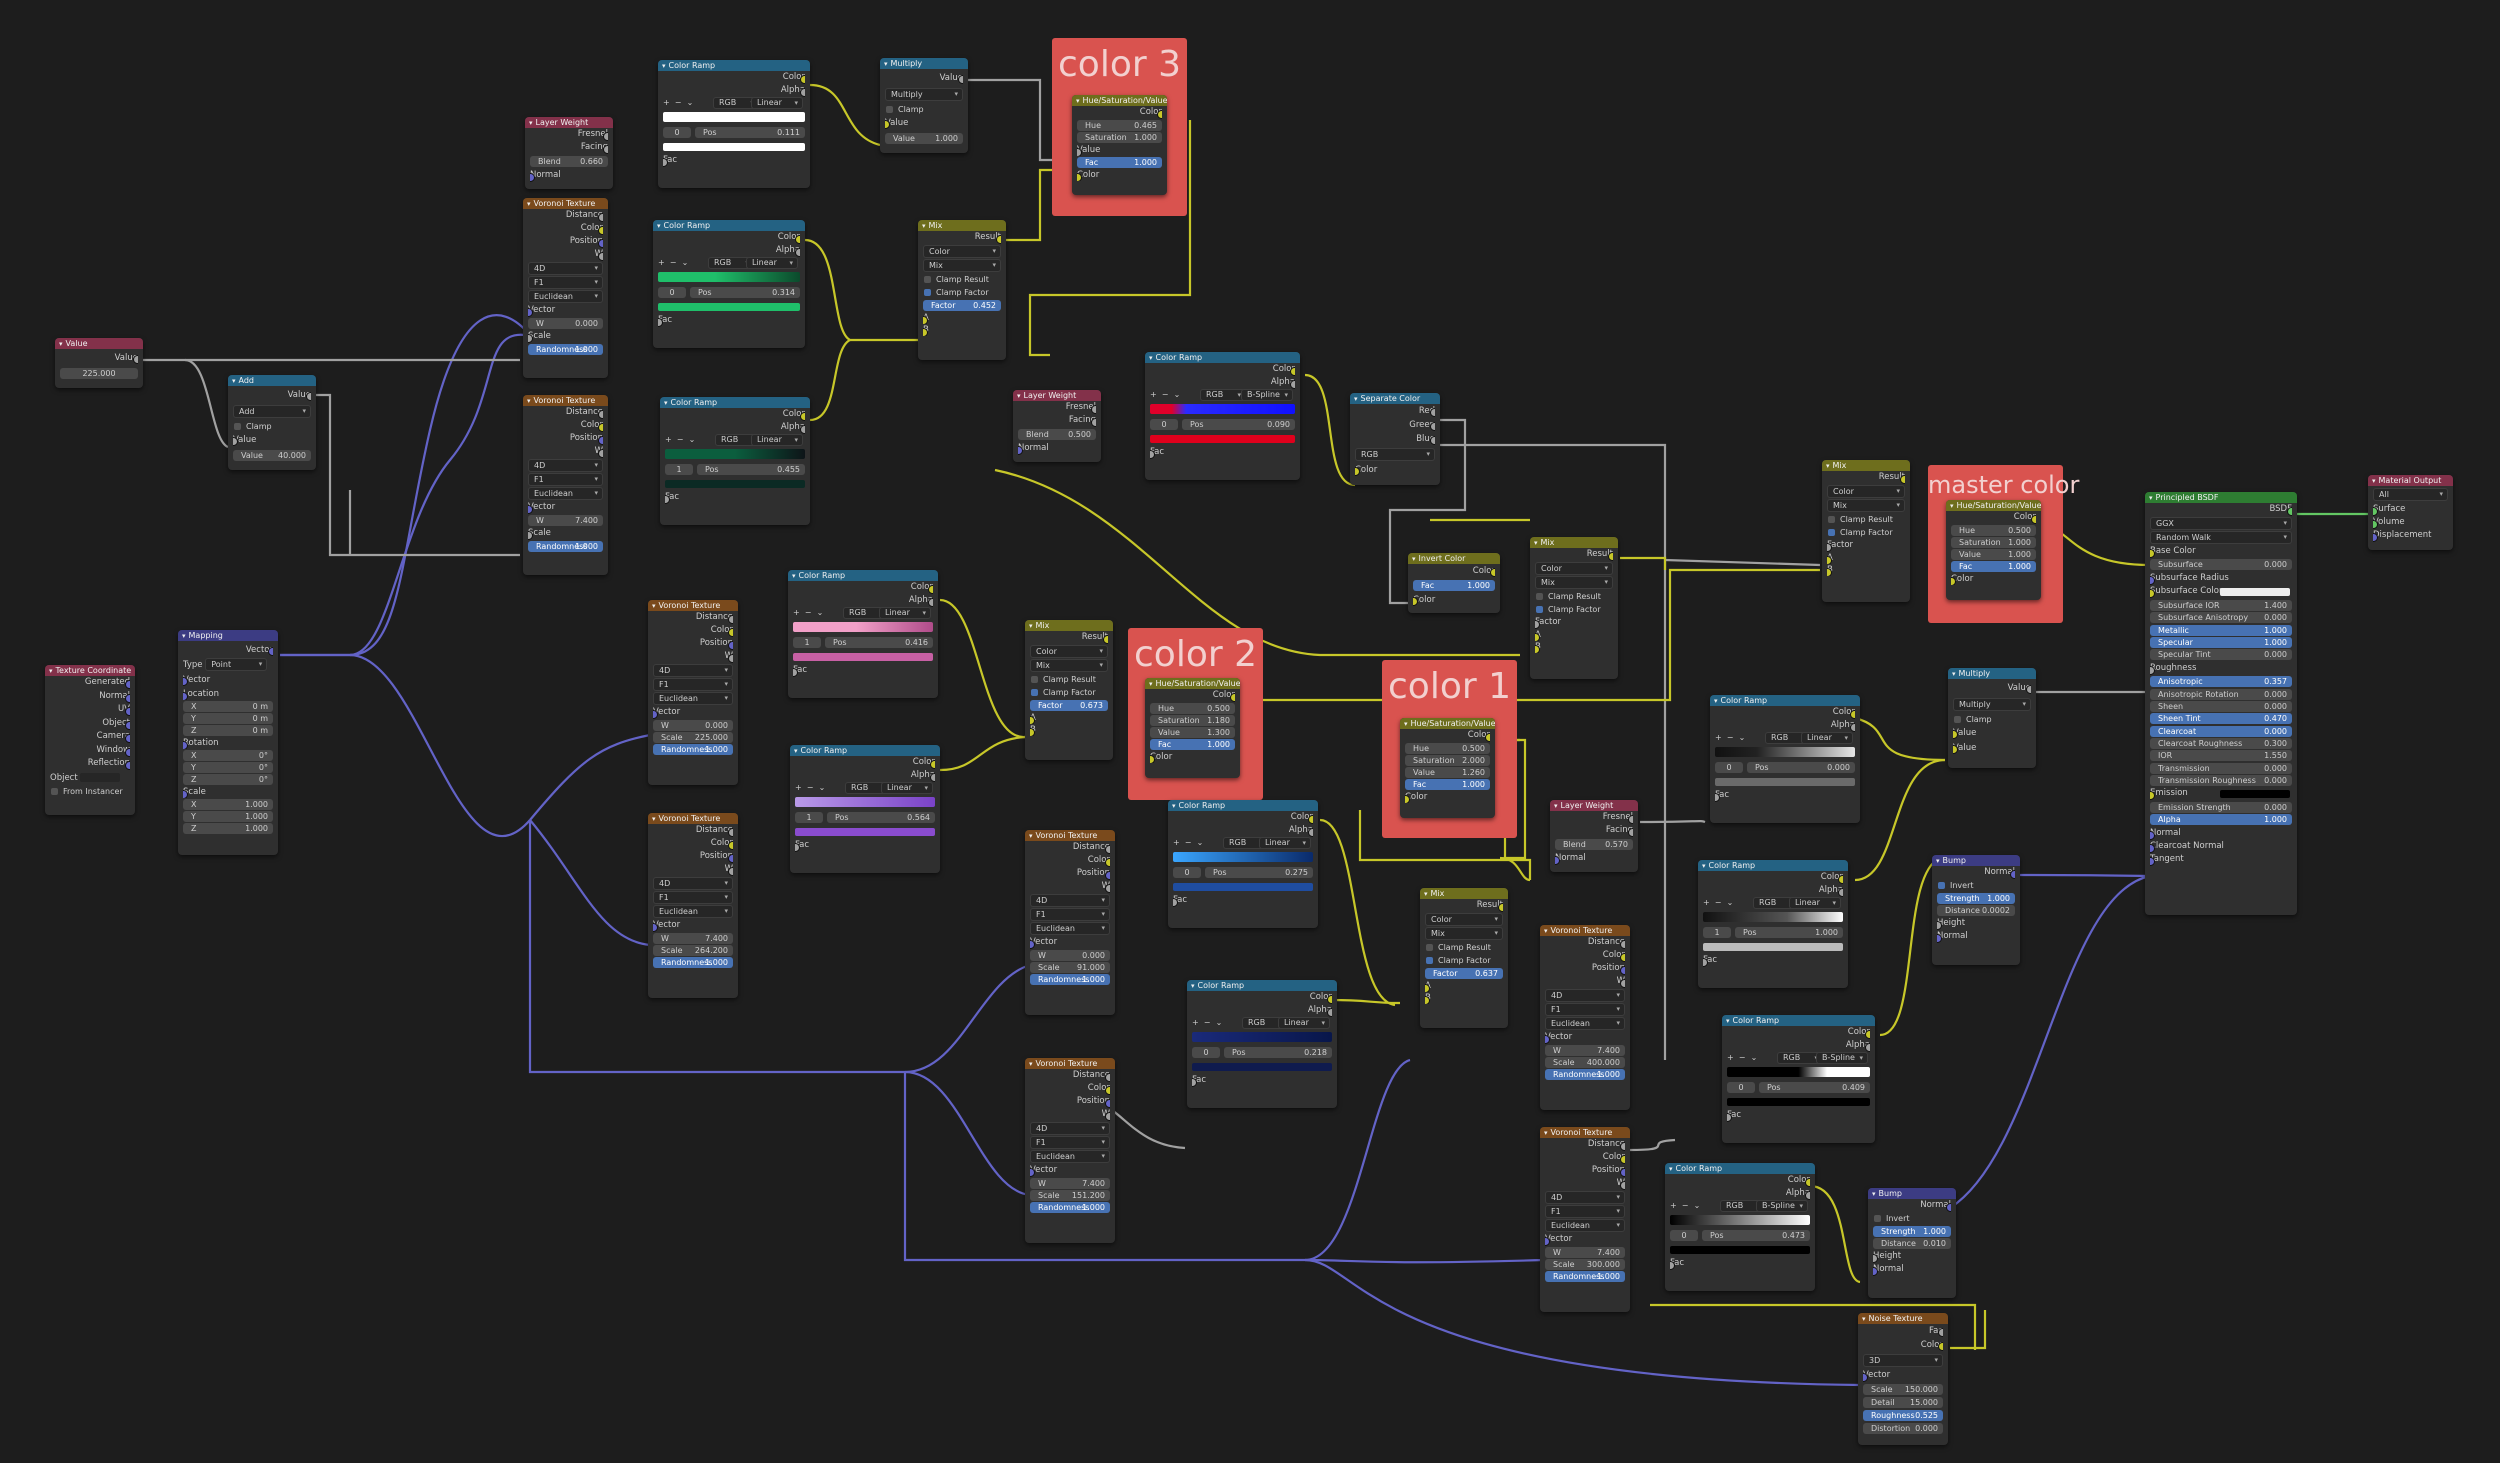 This screenshot has width=2500, height=1463. What do you see at coordinates (1903, 1360) in the screenshot?
I see `dimensions-dropdown: 3D` at bounding box center [1903, 1360].